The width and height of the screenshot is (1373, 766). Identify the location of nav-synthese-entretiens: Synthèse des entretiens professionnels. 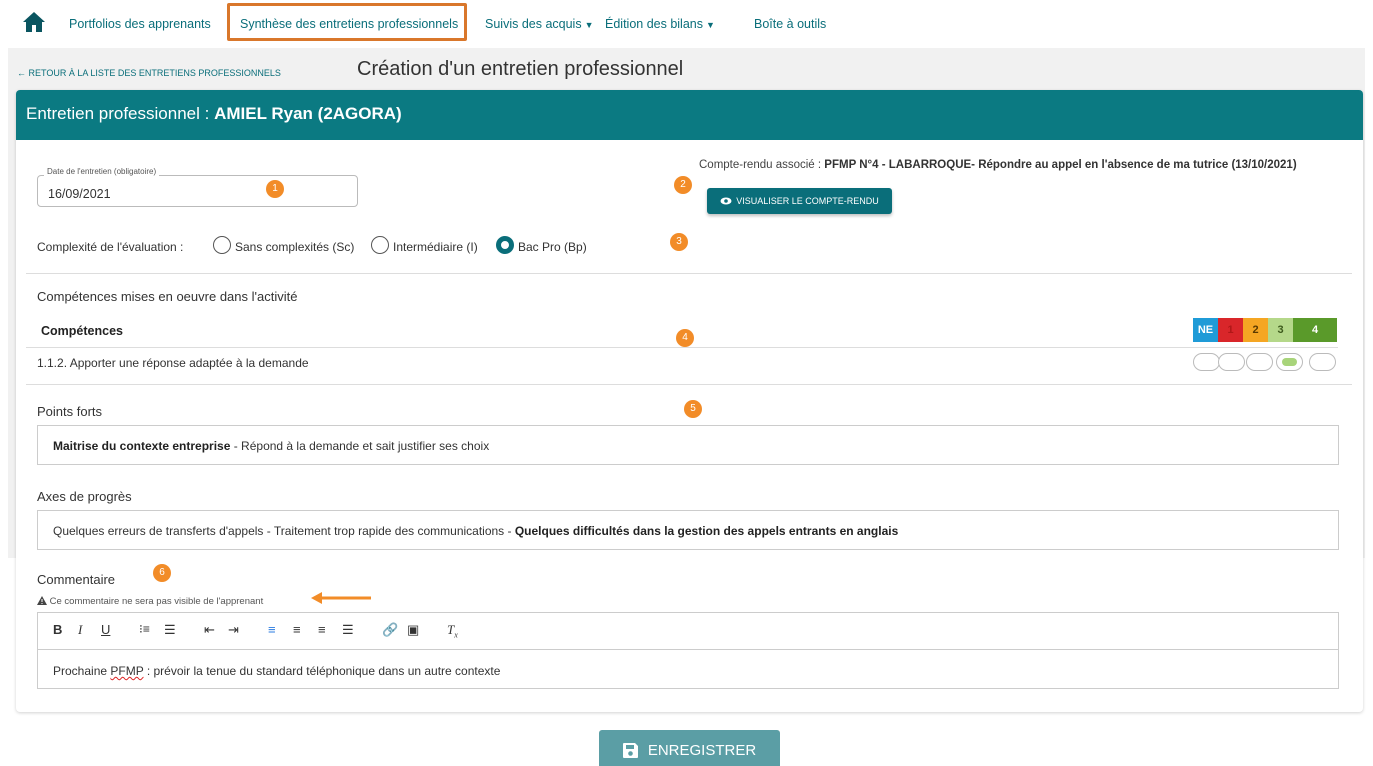
(349, 24).